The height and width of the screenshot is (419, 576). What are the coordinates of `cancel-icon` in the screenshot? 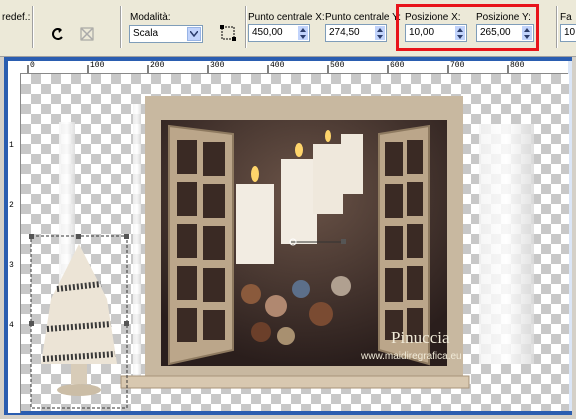 It's located at (87, 34).